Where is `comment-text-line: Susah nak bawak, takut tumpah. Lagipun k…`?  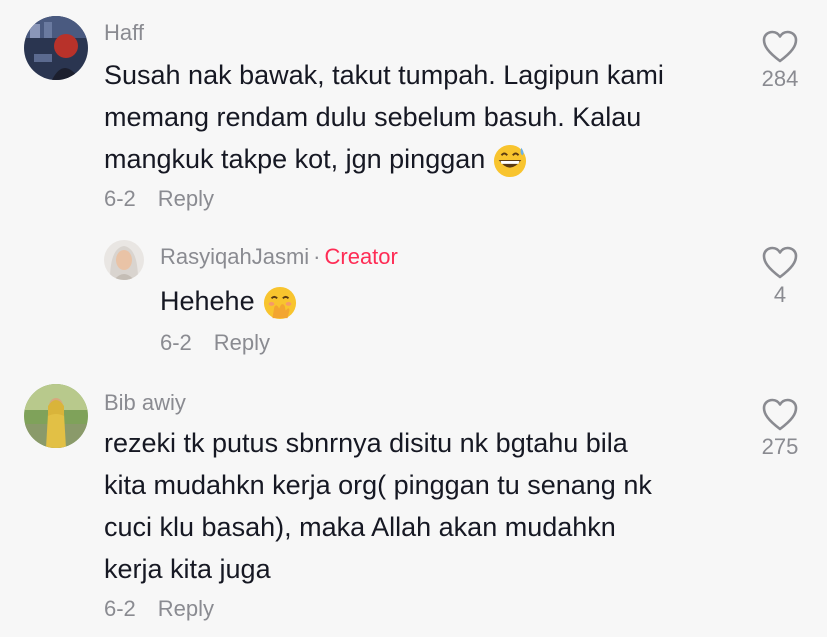 comment-text-line: Susah nak bawak, takut tumpah. Lagipun k… is located at coordinates (384, 75).